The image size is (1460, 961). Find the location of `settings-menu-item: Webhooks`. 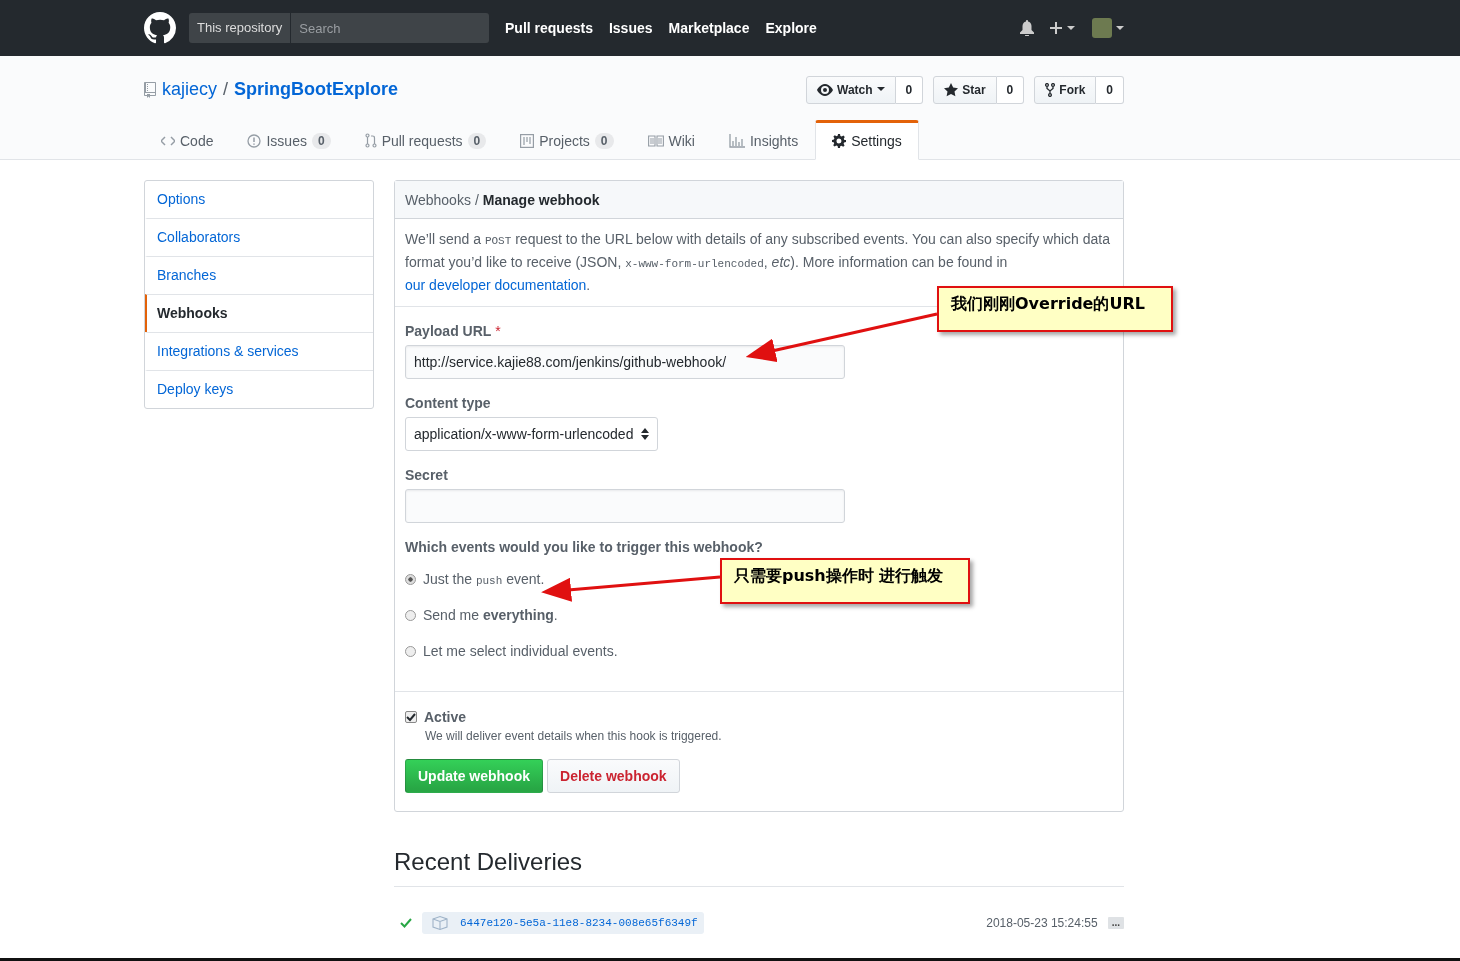

settings-menu-item: Webhooks is located at coordinates (259, 313).